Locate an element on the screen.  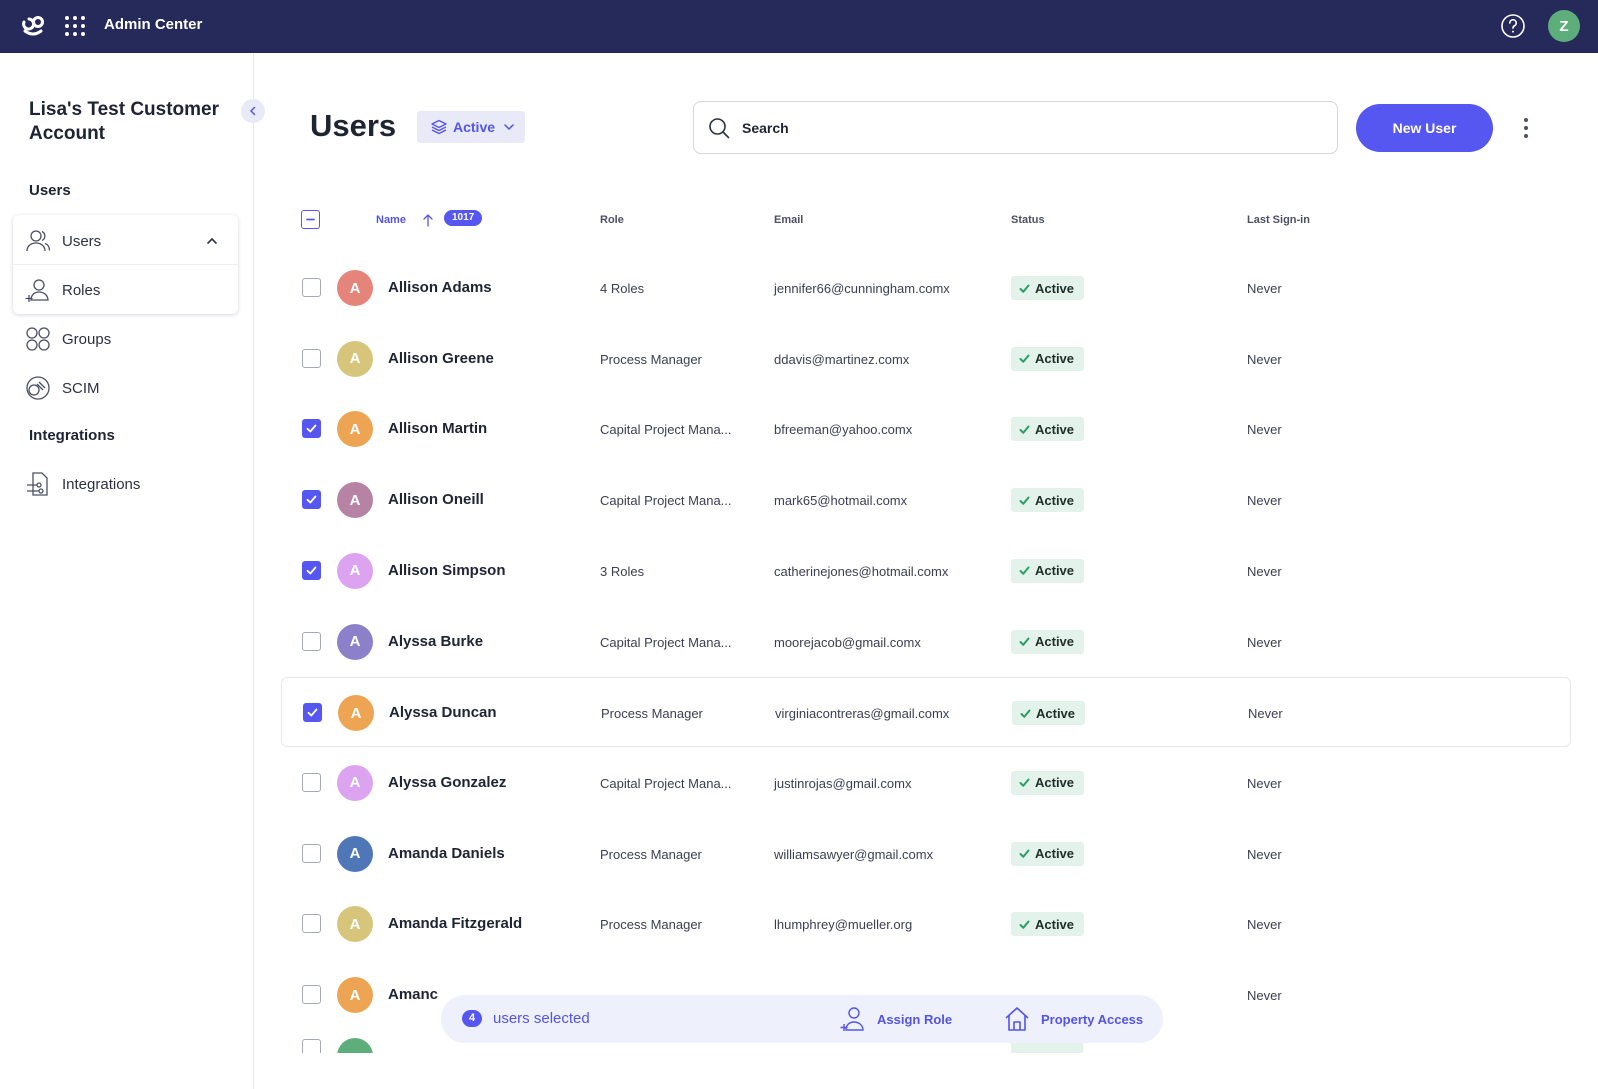
roles-icon is located at coordinates (37, 290).